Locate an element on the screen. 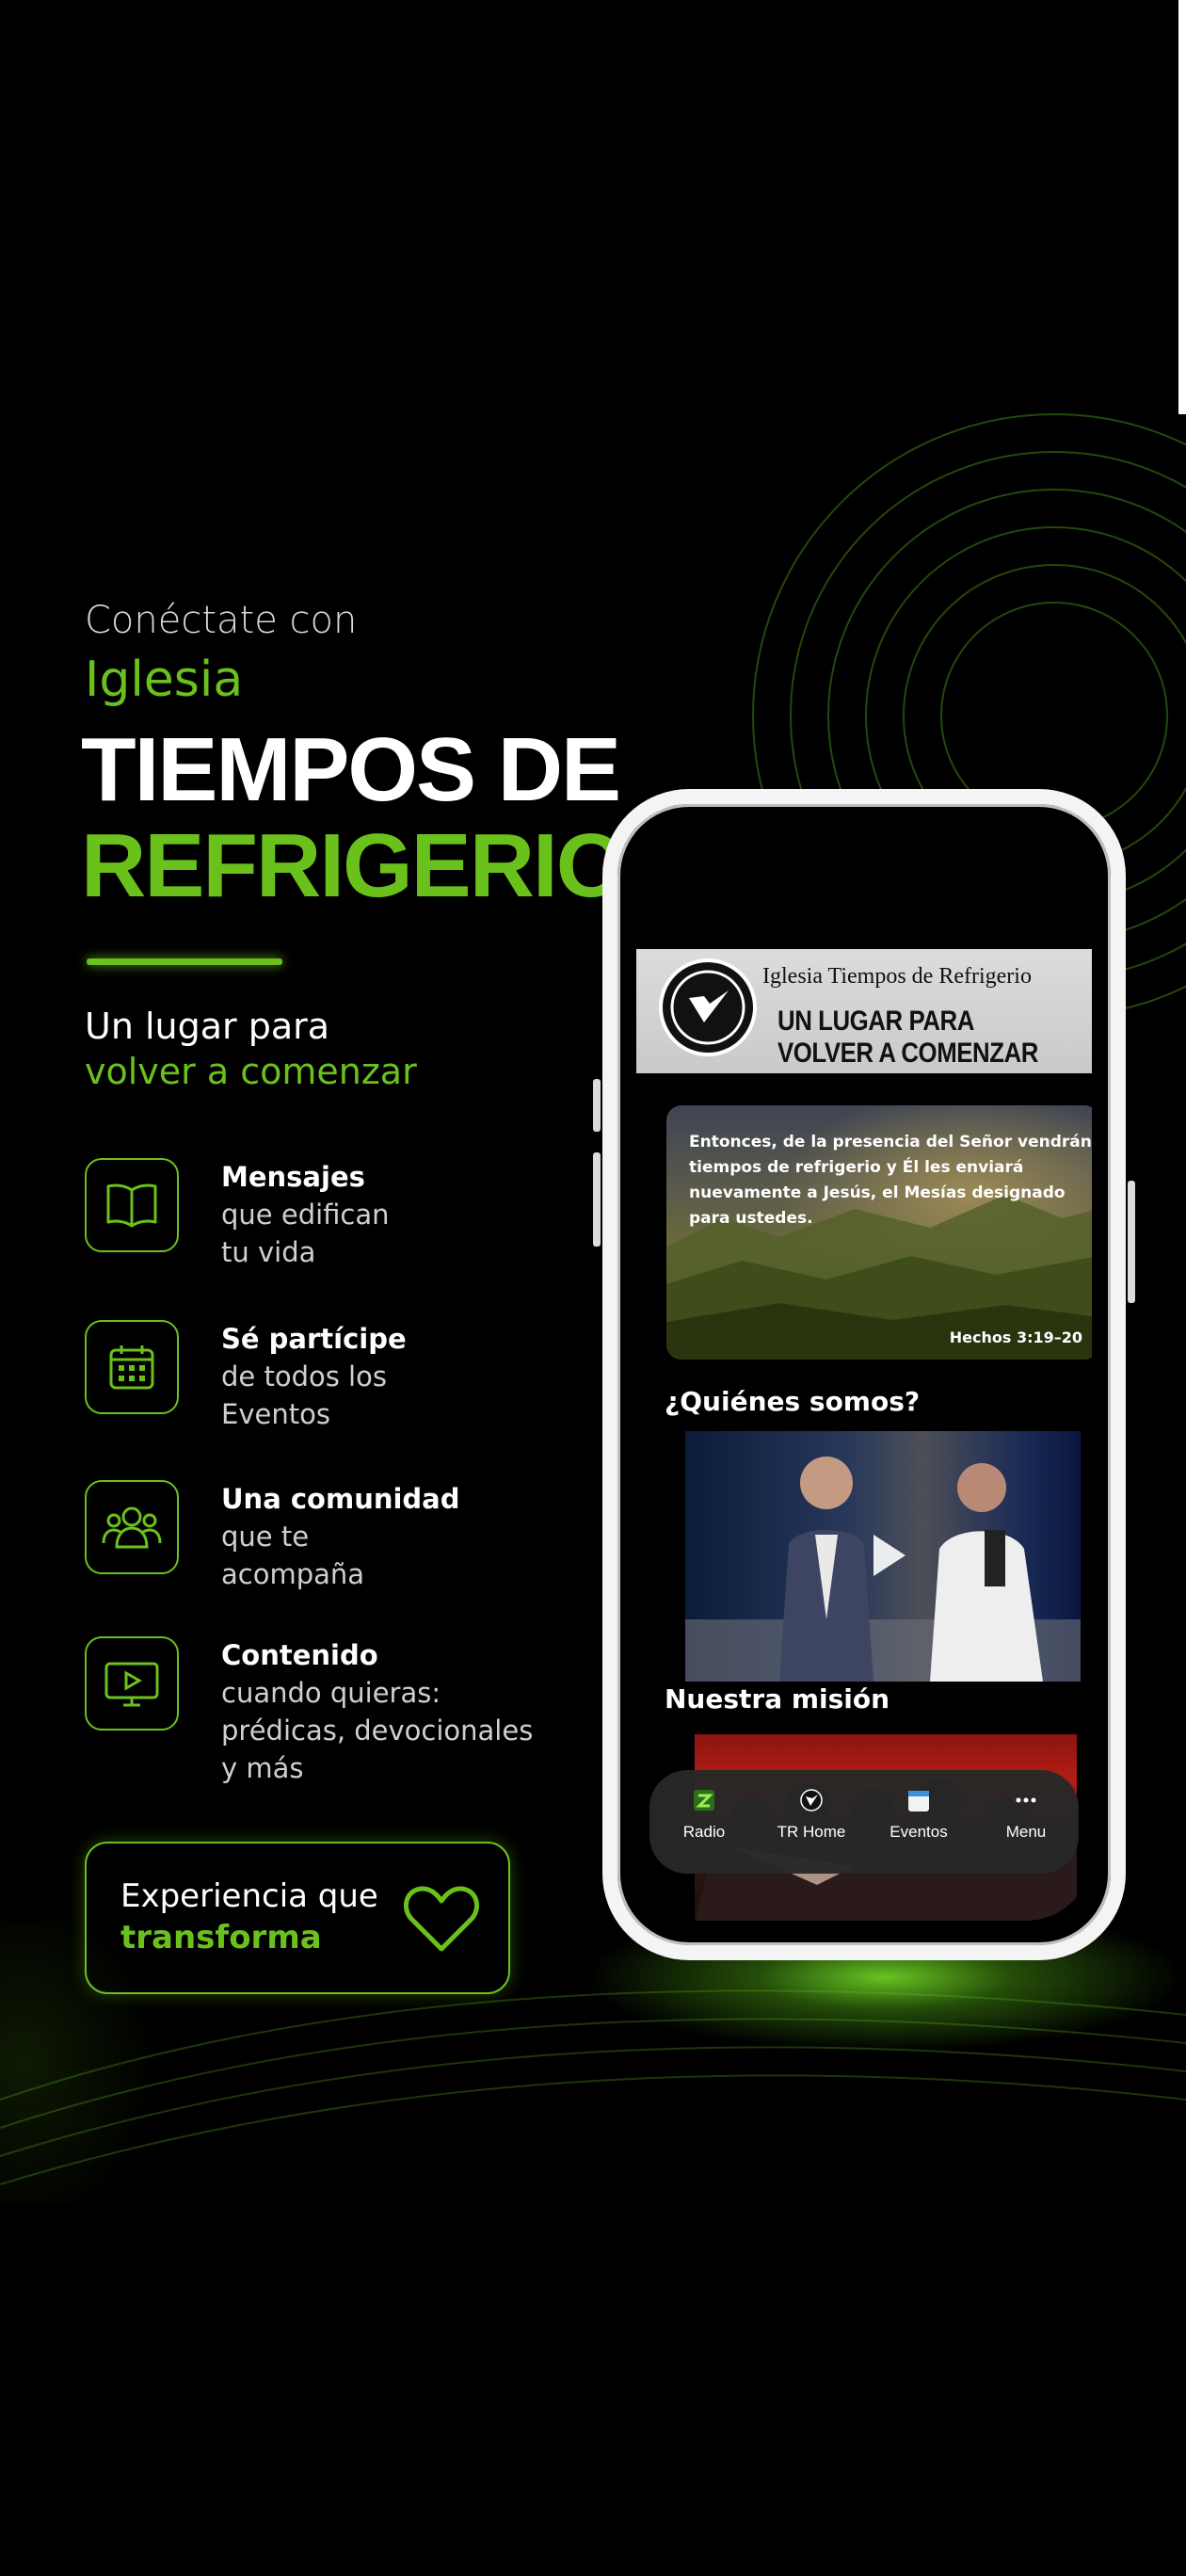 This screenshot has height=2576, width=1186. tab-label: TR Home is located at coordinates (811, 1832).